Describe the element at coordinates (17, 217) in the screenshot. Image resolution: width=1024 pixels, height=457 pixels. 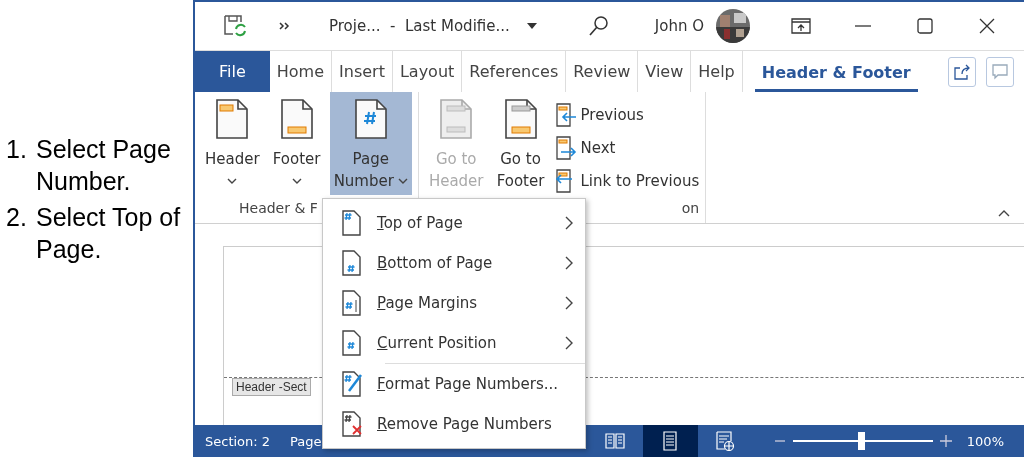
I see `step-number: 2.` at that location.